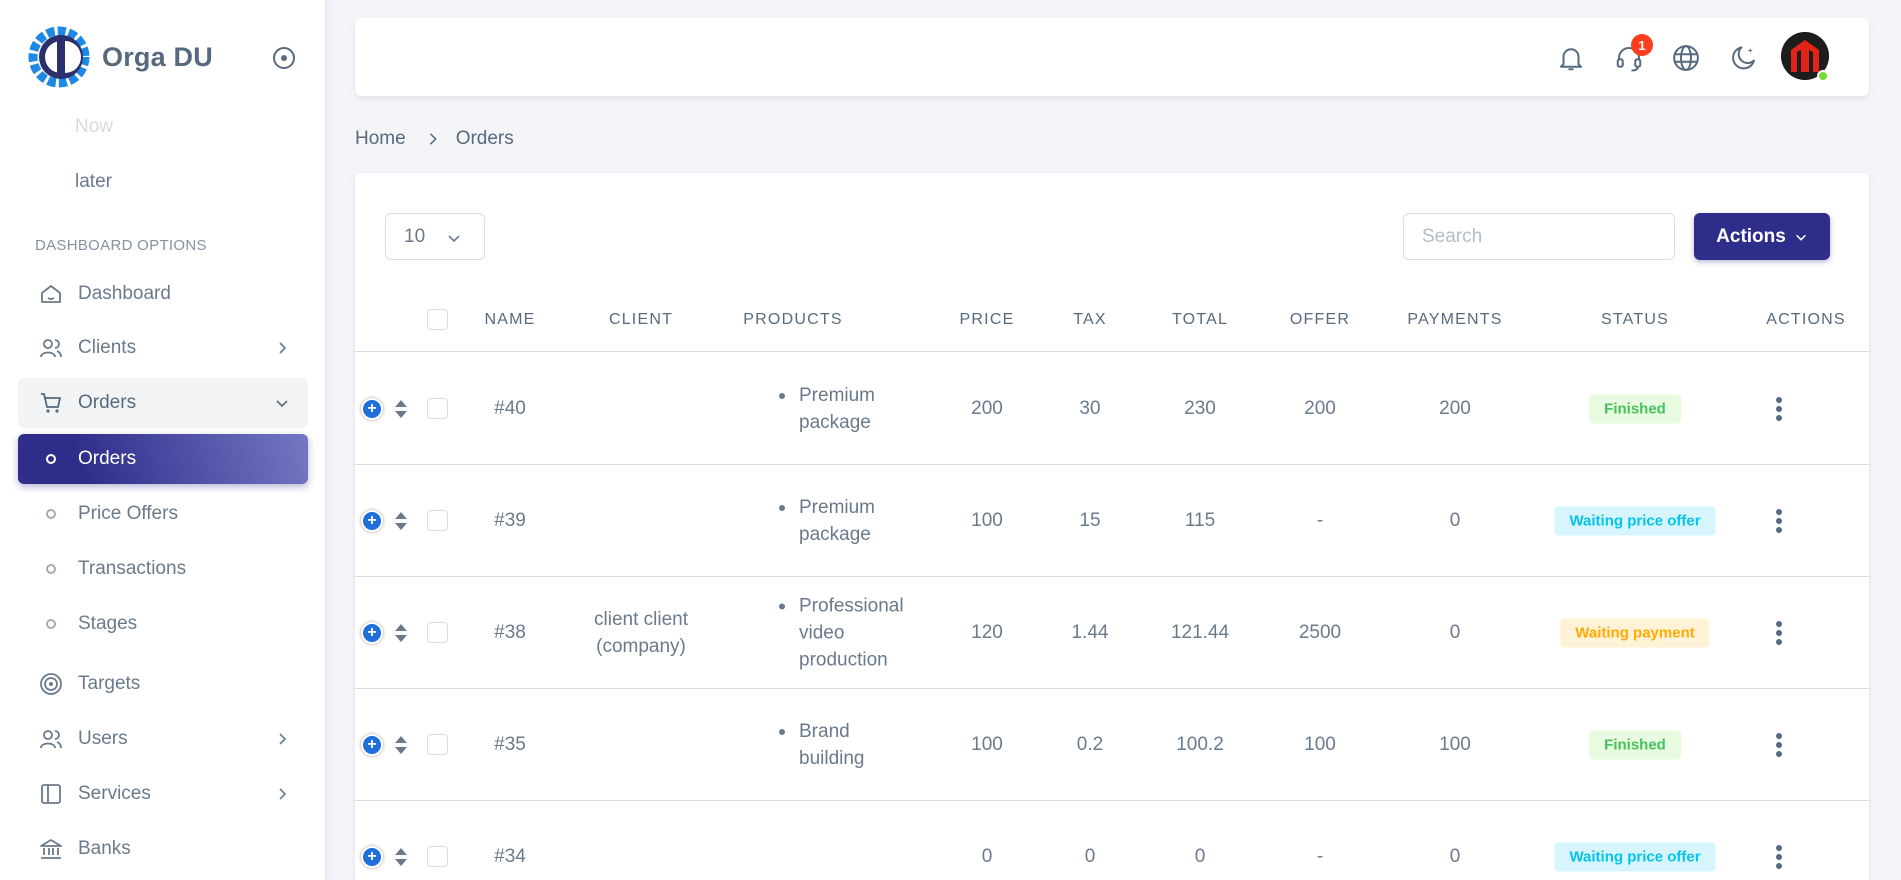 The width and height of the screenshot is (1901, 880). What do you see at coordinates (157, 56) in the screenshot?
I see `brand-name: Orga DU` at bounding box center [157, 56].